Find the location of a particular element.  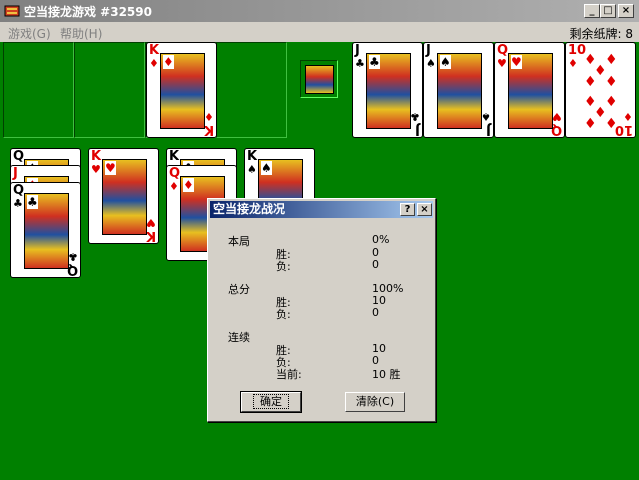

foundation-2: J ♠ J ♠ ♠ is located at coordinates (458, 90).